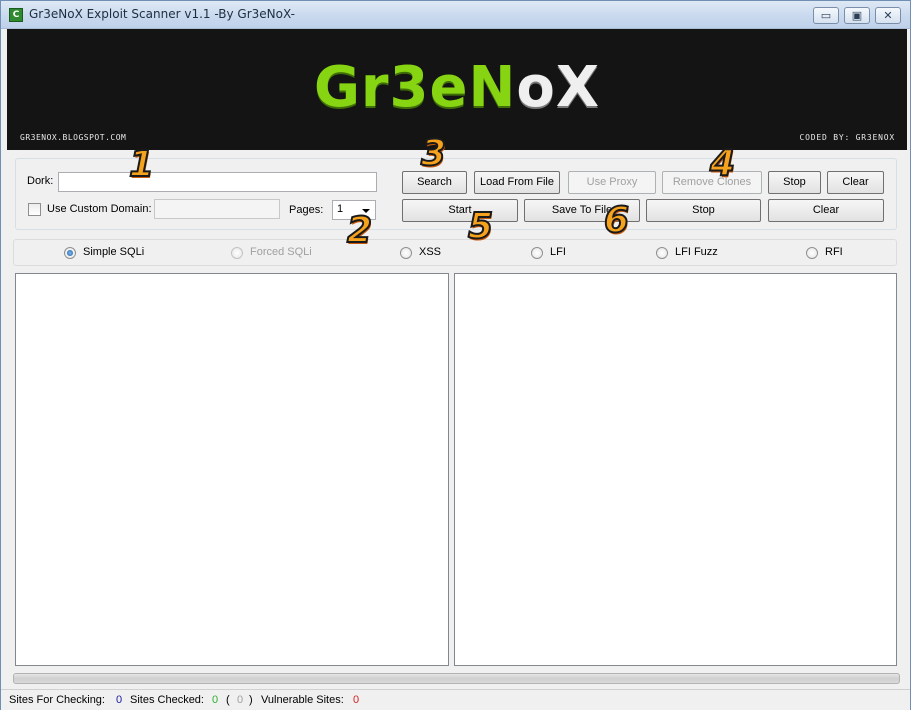 This screenshot has width=911, height=710. Describe the element at coordinates (460, 210) in the screenshot. I see `start-button: Start` at that location.